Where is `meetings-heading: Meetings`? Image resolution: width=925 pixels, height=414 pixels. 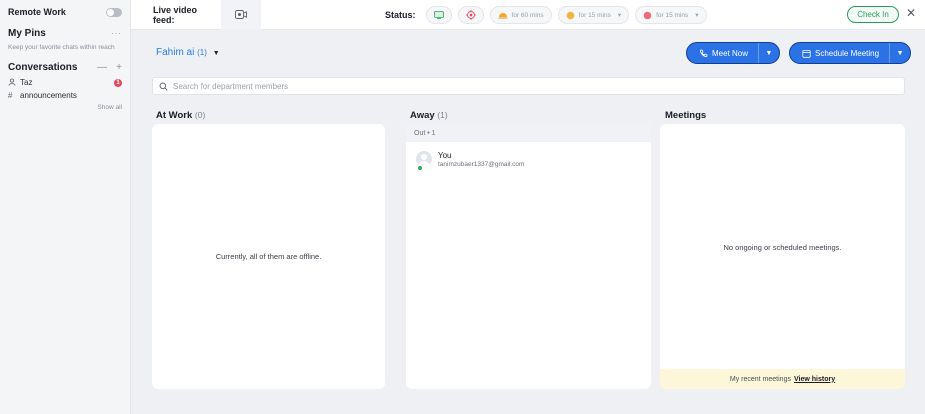
meetings-heading: Meetings is located at coordinates (685, 115).